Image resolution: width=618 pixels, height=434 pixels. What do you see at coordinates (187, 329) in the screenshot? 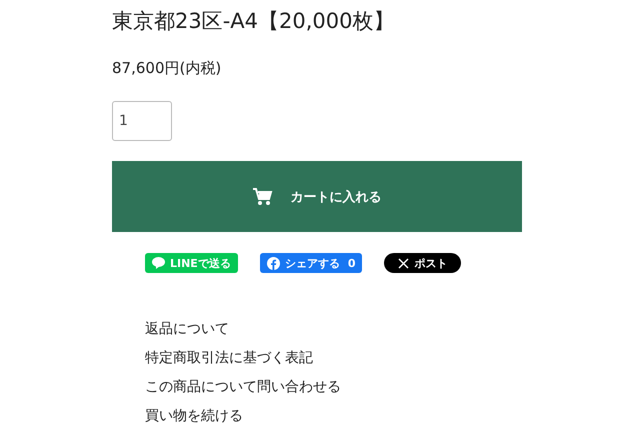
I see `info-link: 返品について` at bounding box center [187, 329].